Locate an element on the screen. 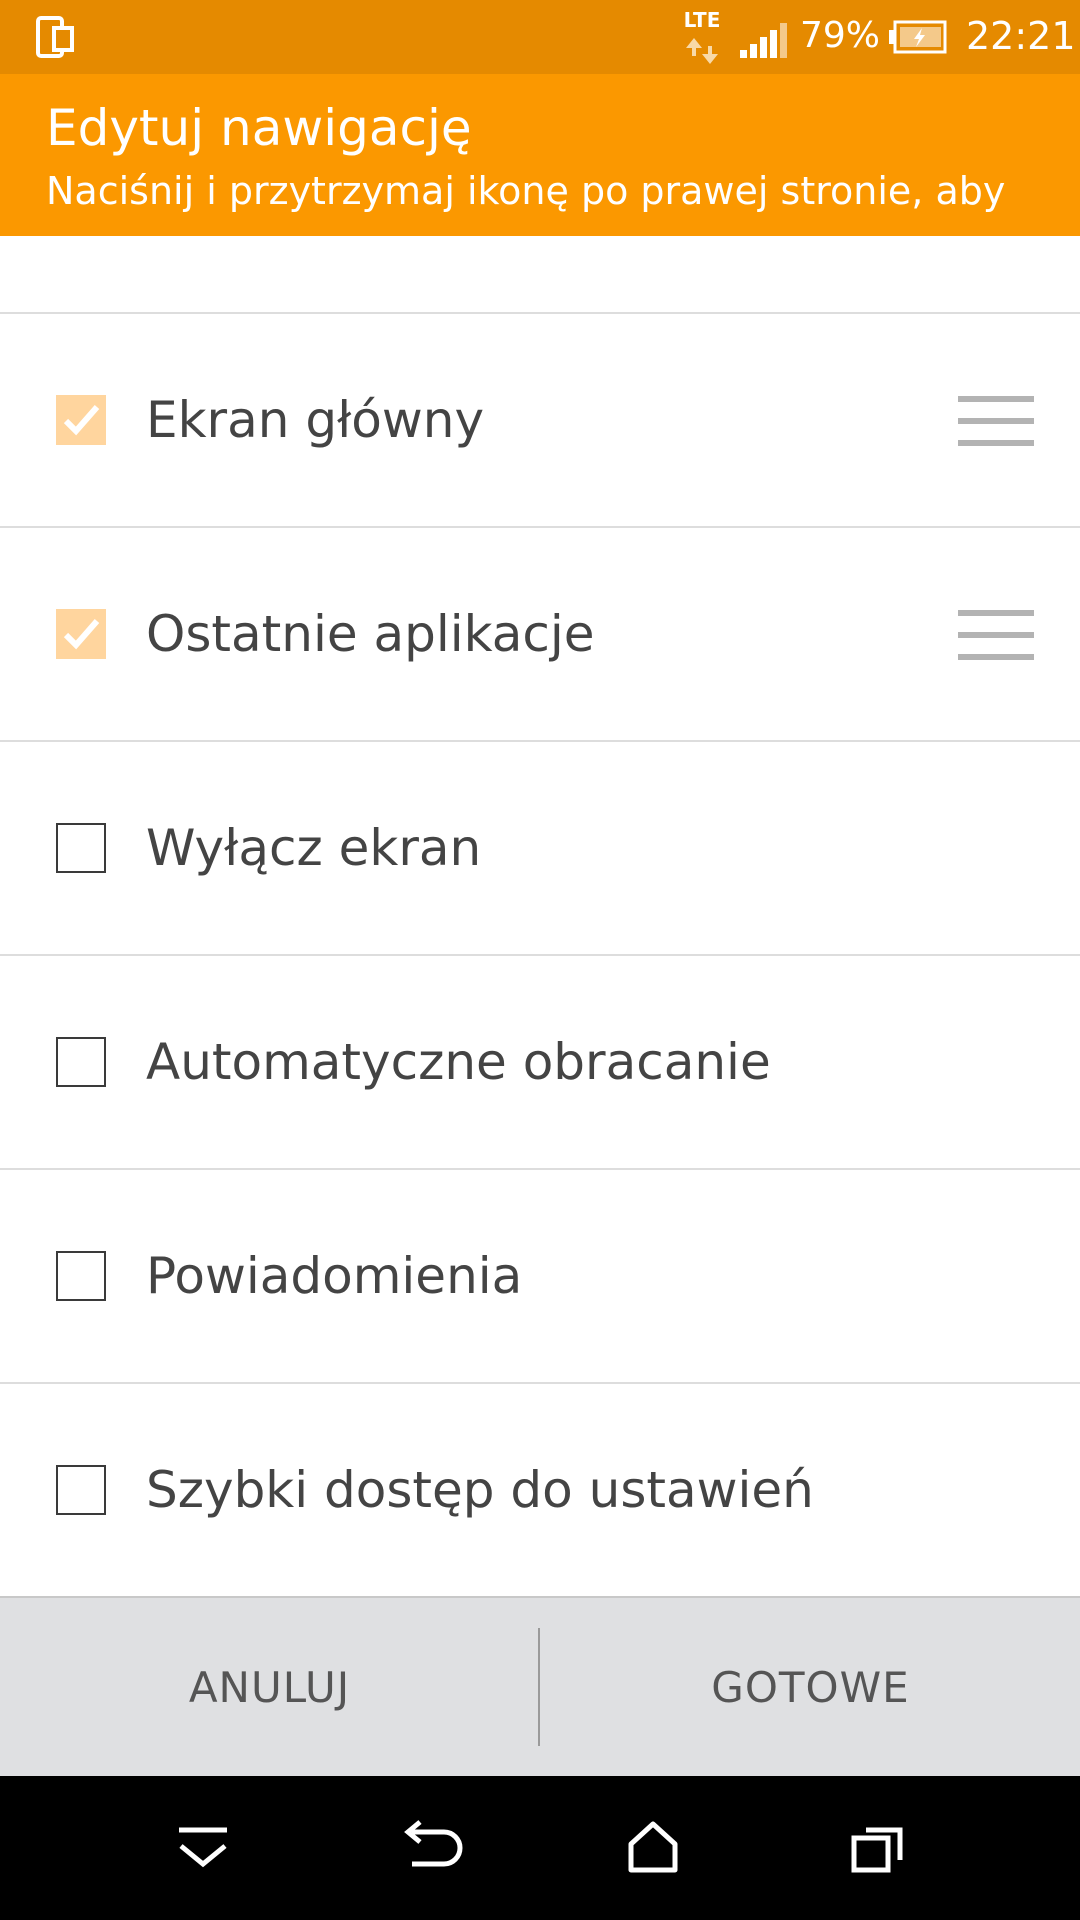  battery-charging-icon is located at coordinates (918, 37).